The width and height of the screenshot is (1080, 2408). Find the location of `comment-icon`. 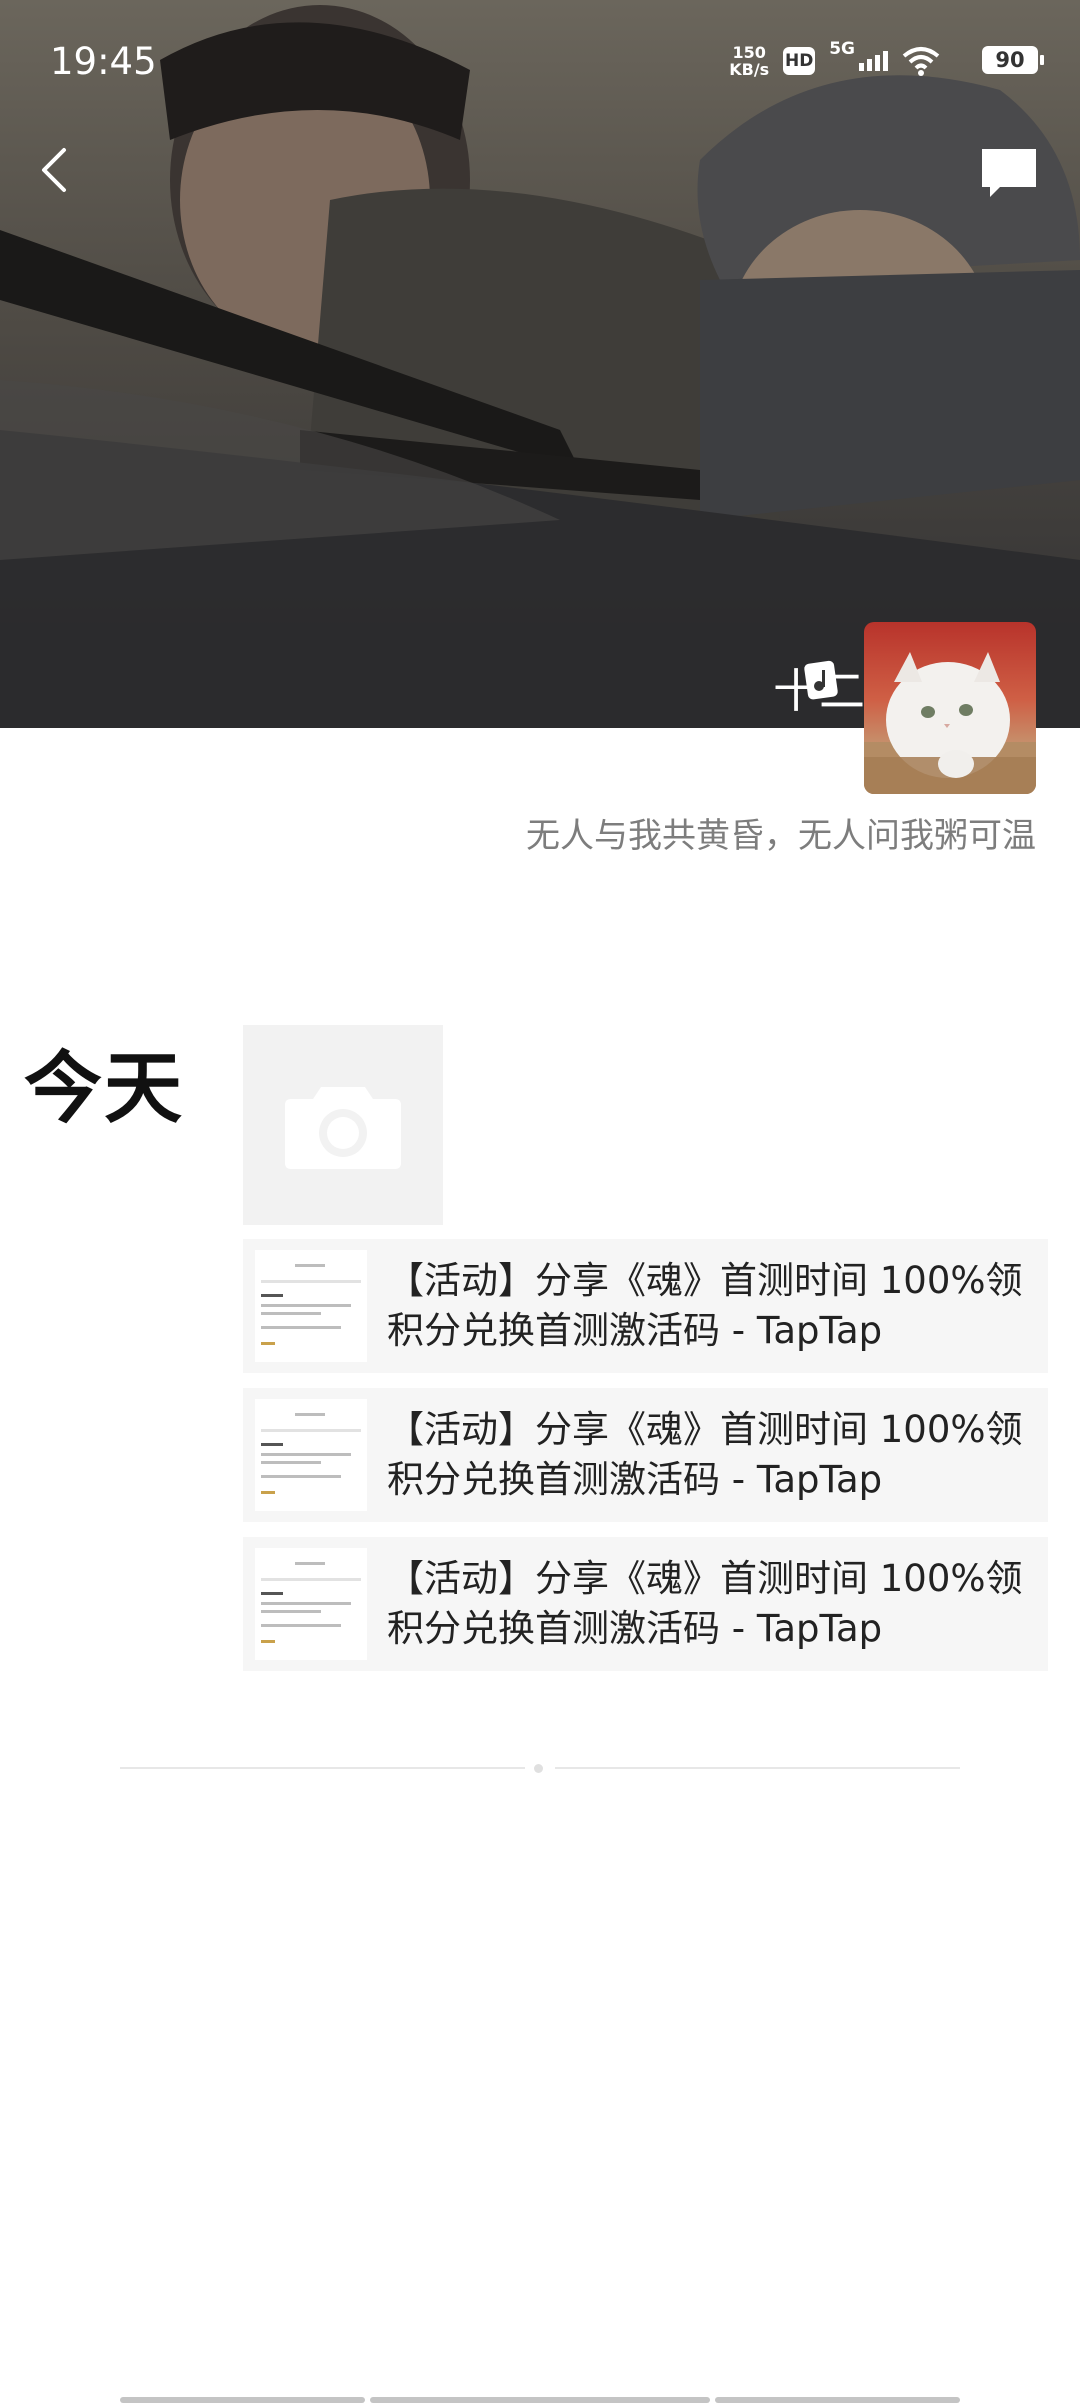

comment-icon is located at coordinates (1009, 173).